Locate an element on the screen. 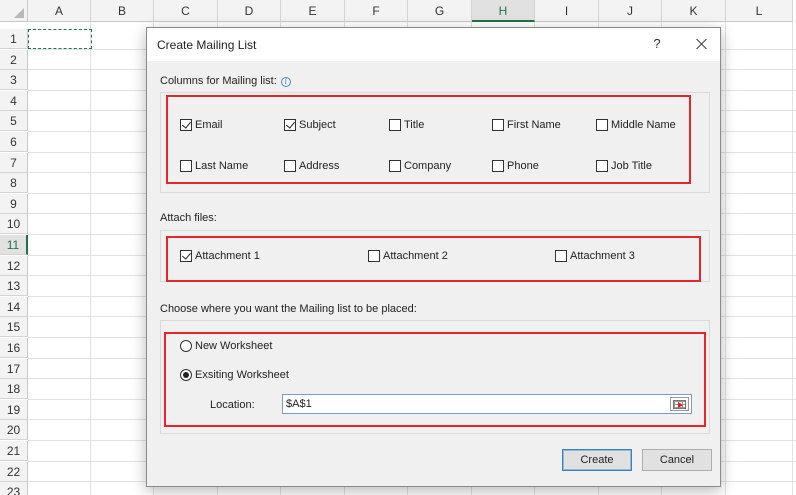 The height and width of the screenshot is (495, 796). checkbox-company-label: Company is located at coordinates (428, 166).